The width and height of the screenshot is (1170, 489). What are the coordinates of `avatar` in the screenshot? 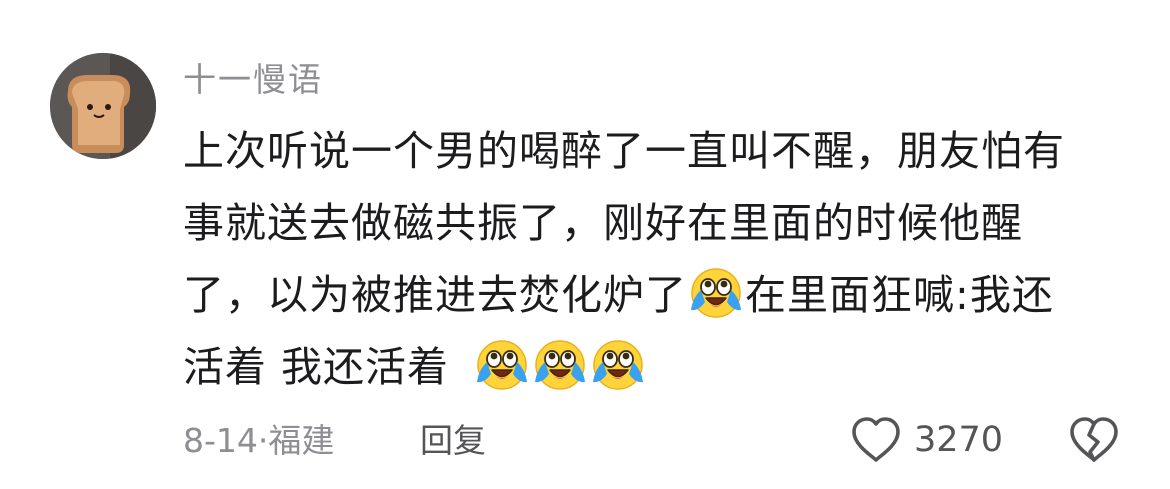 It's located at (103, 106).